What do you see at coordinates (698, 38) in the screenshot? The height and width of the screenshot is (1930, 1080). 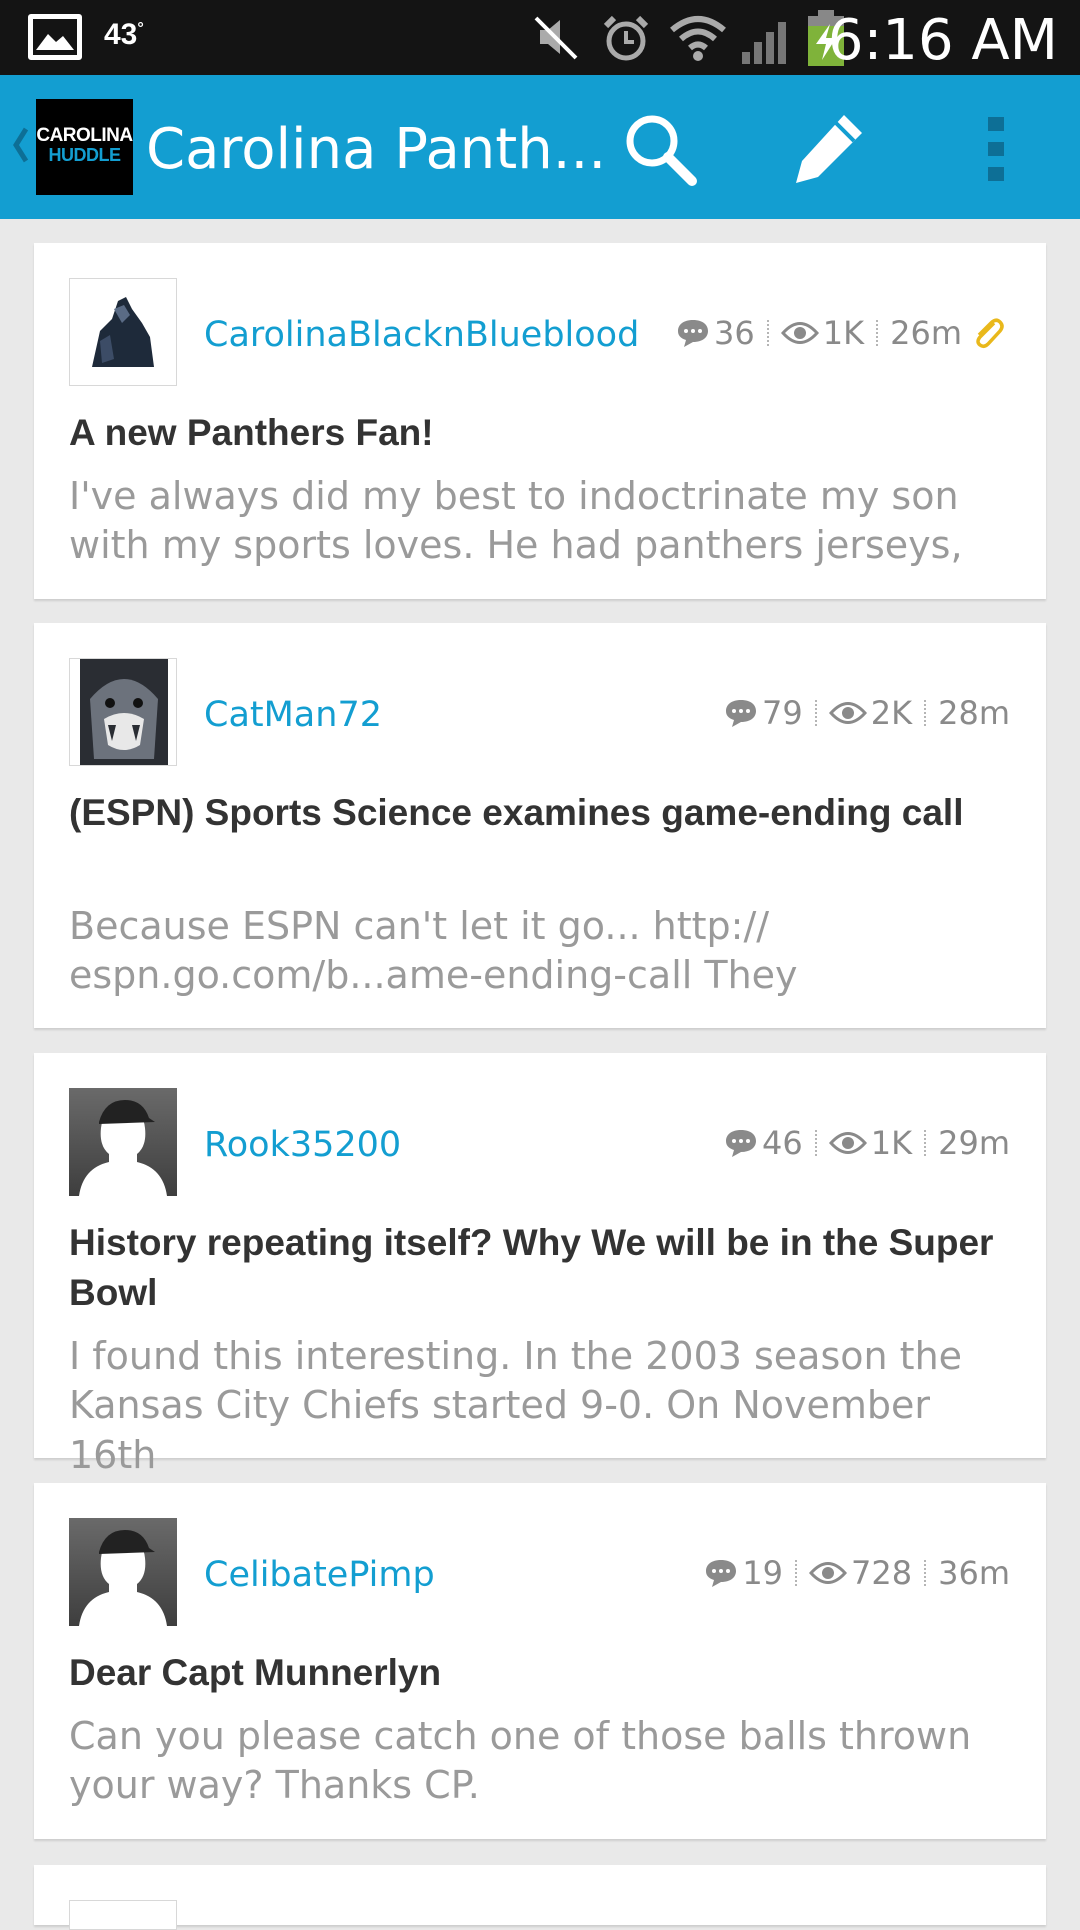 I see `wifi-icon` at bounding box center [698, 38].